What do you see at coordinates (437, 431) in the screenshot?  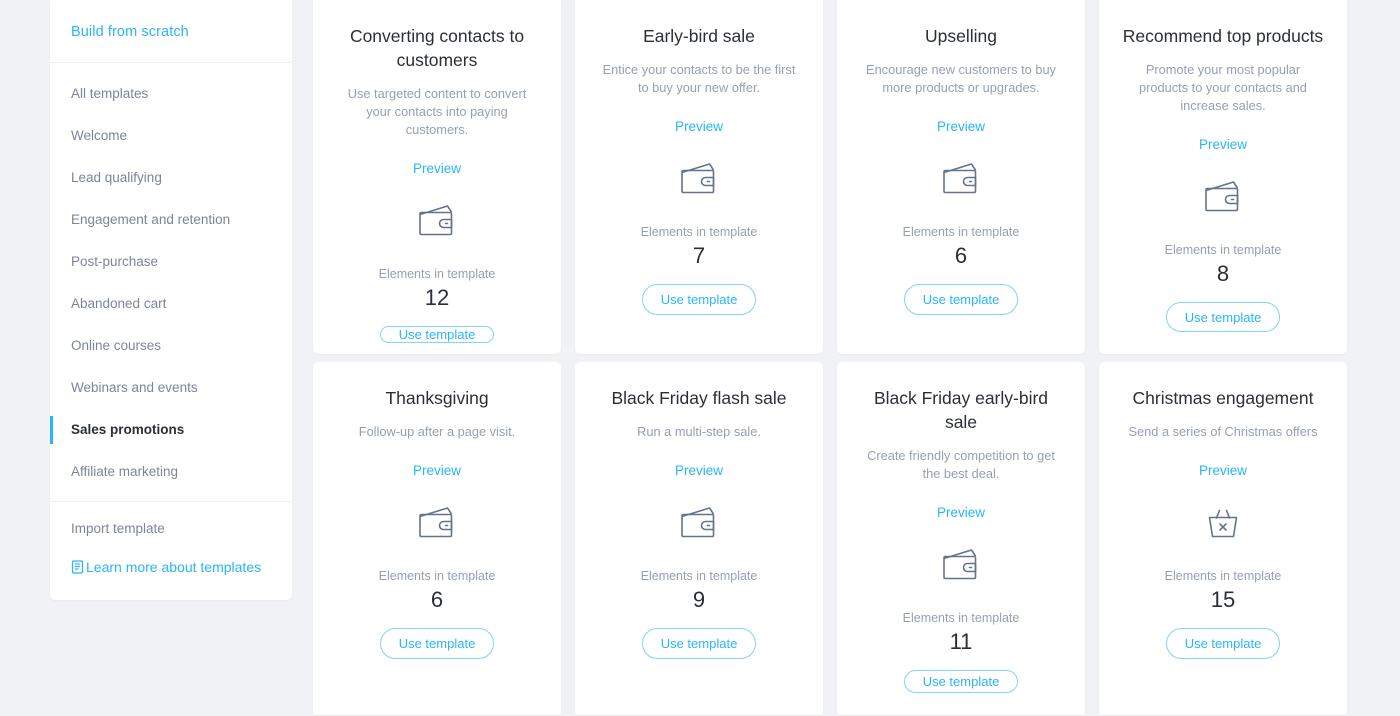 I see `card-description: Follow-up after a page visit.` at bounding box center [437, 431].